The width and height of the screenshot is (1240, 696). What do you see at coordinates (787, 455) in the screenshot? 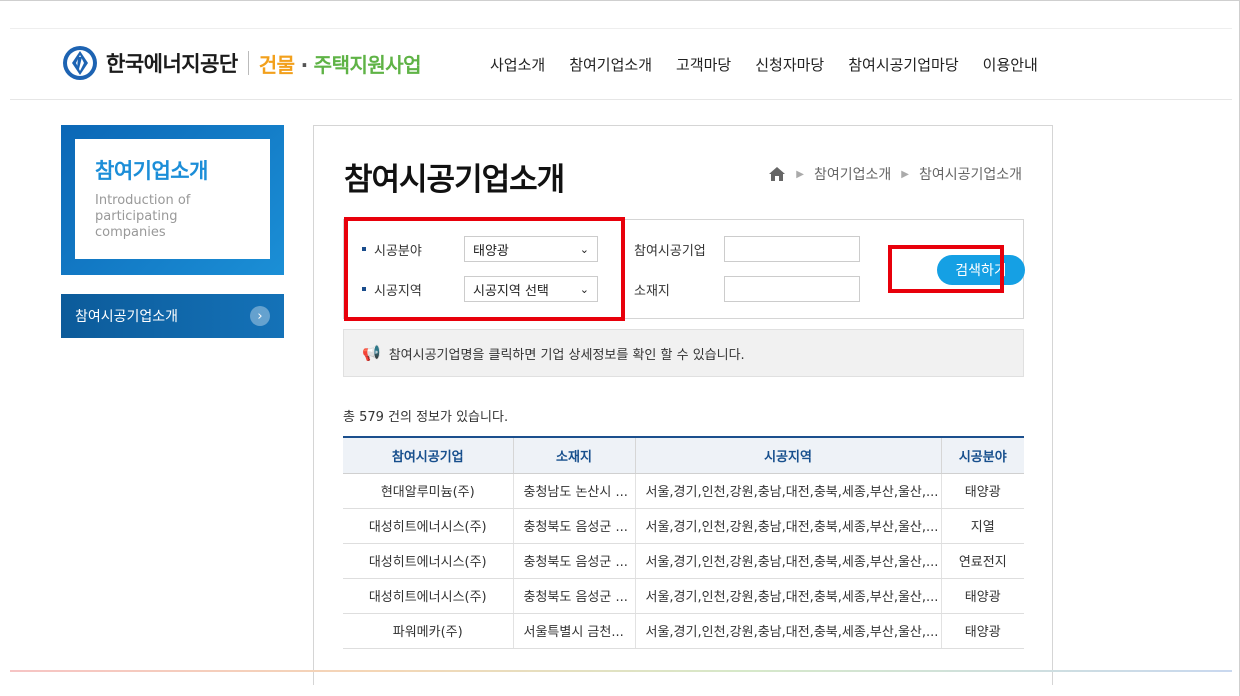
I see `col-region: 시공지역` at bounding box center [787, 455].